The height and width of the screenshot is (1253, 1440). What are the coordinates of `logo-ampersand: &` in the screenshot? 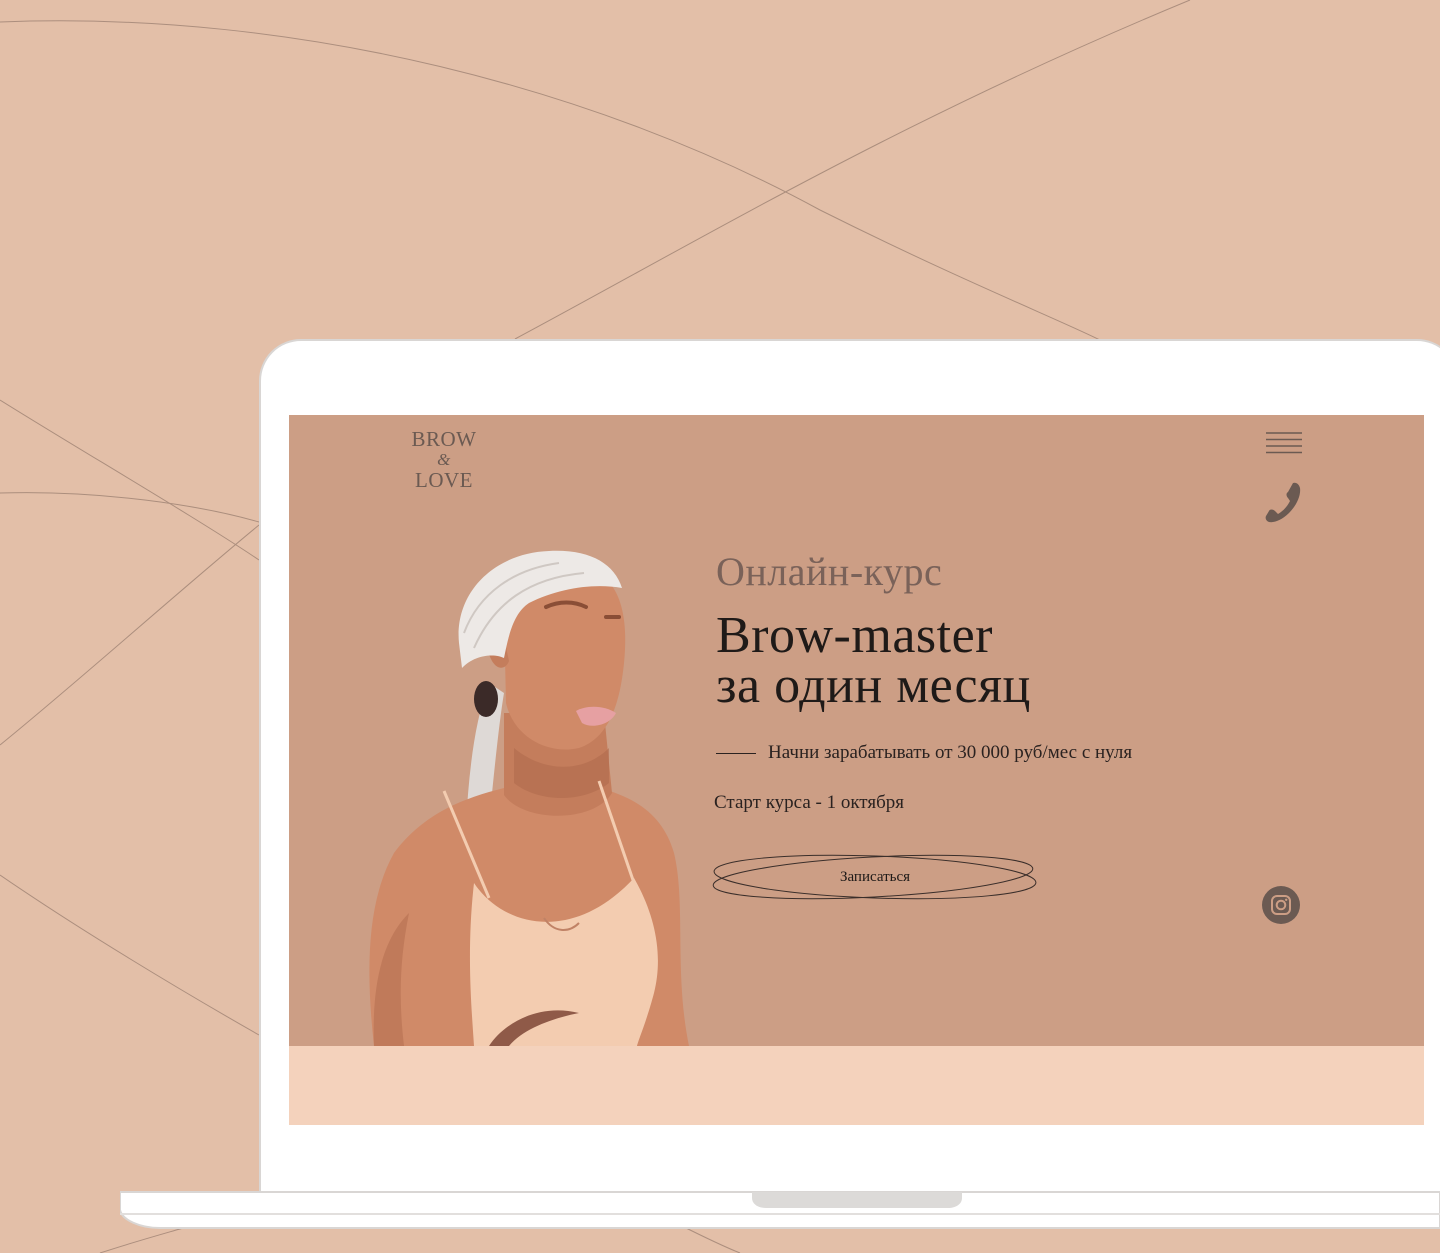 It's located at (444, 459).